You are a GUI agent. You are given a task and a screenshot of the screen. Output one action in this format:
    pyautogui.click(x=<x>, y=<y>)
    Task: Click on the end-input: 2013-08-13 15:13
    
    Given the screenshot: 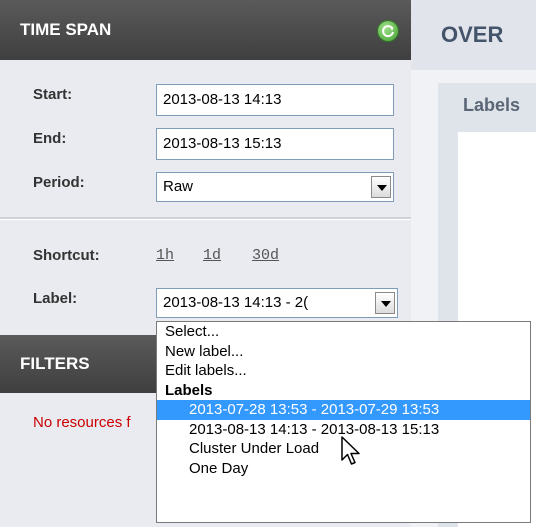 What is the action you would take?
    pyautogui.click(x=275, y=144)
    